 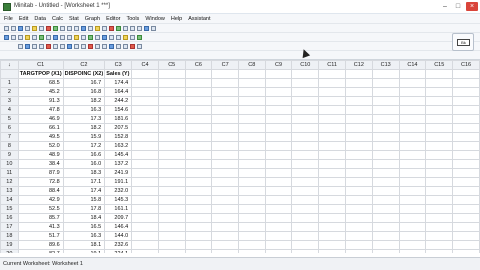 What do you see at coordinates (118, 119) in the screenshot?
I see `data-cell: 181.6` at bounding box center [118, 119].